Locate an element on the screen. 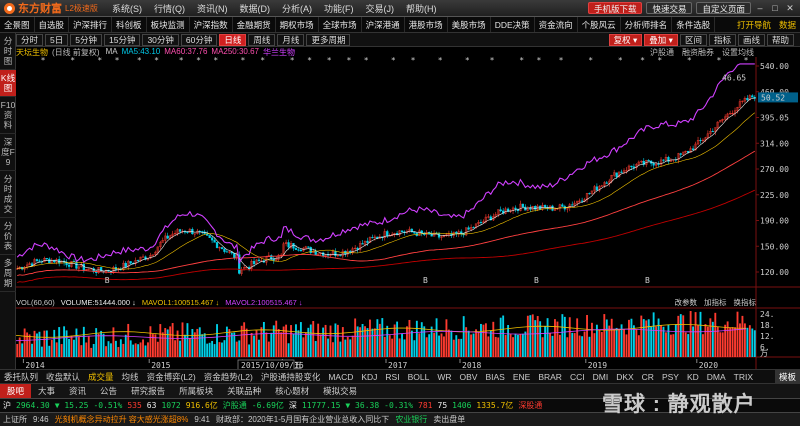 The image size is (800, 426). indicator-tab-3: 均线 is located at coordinates (130, 376).